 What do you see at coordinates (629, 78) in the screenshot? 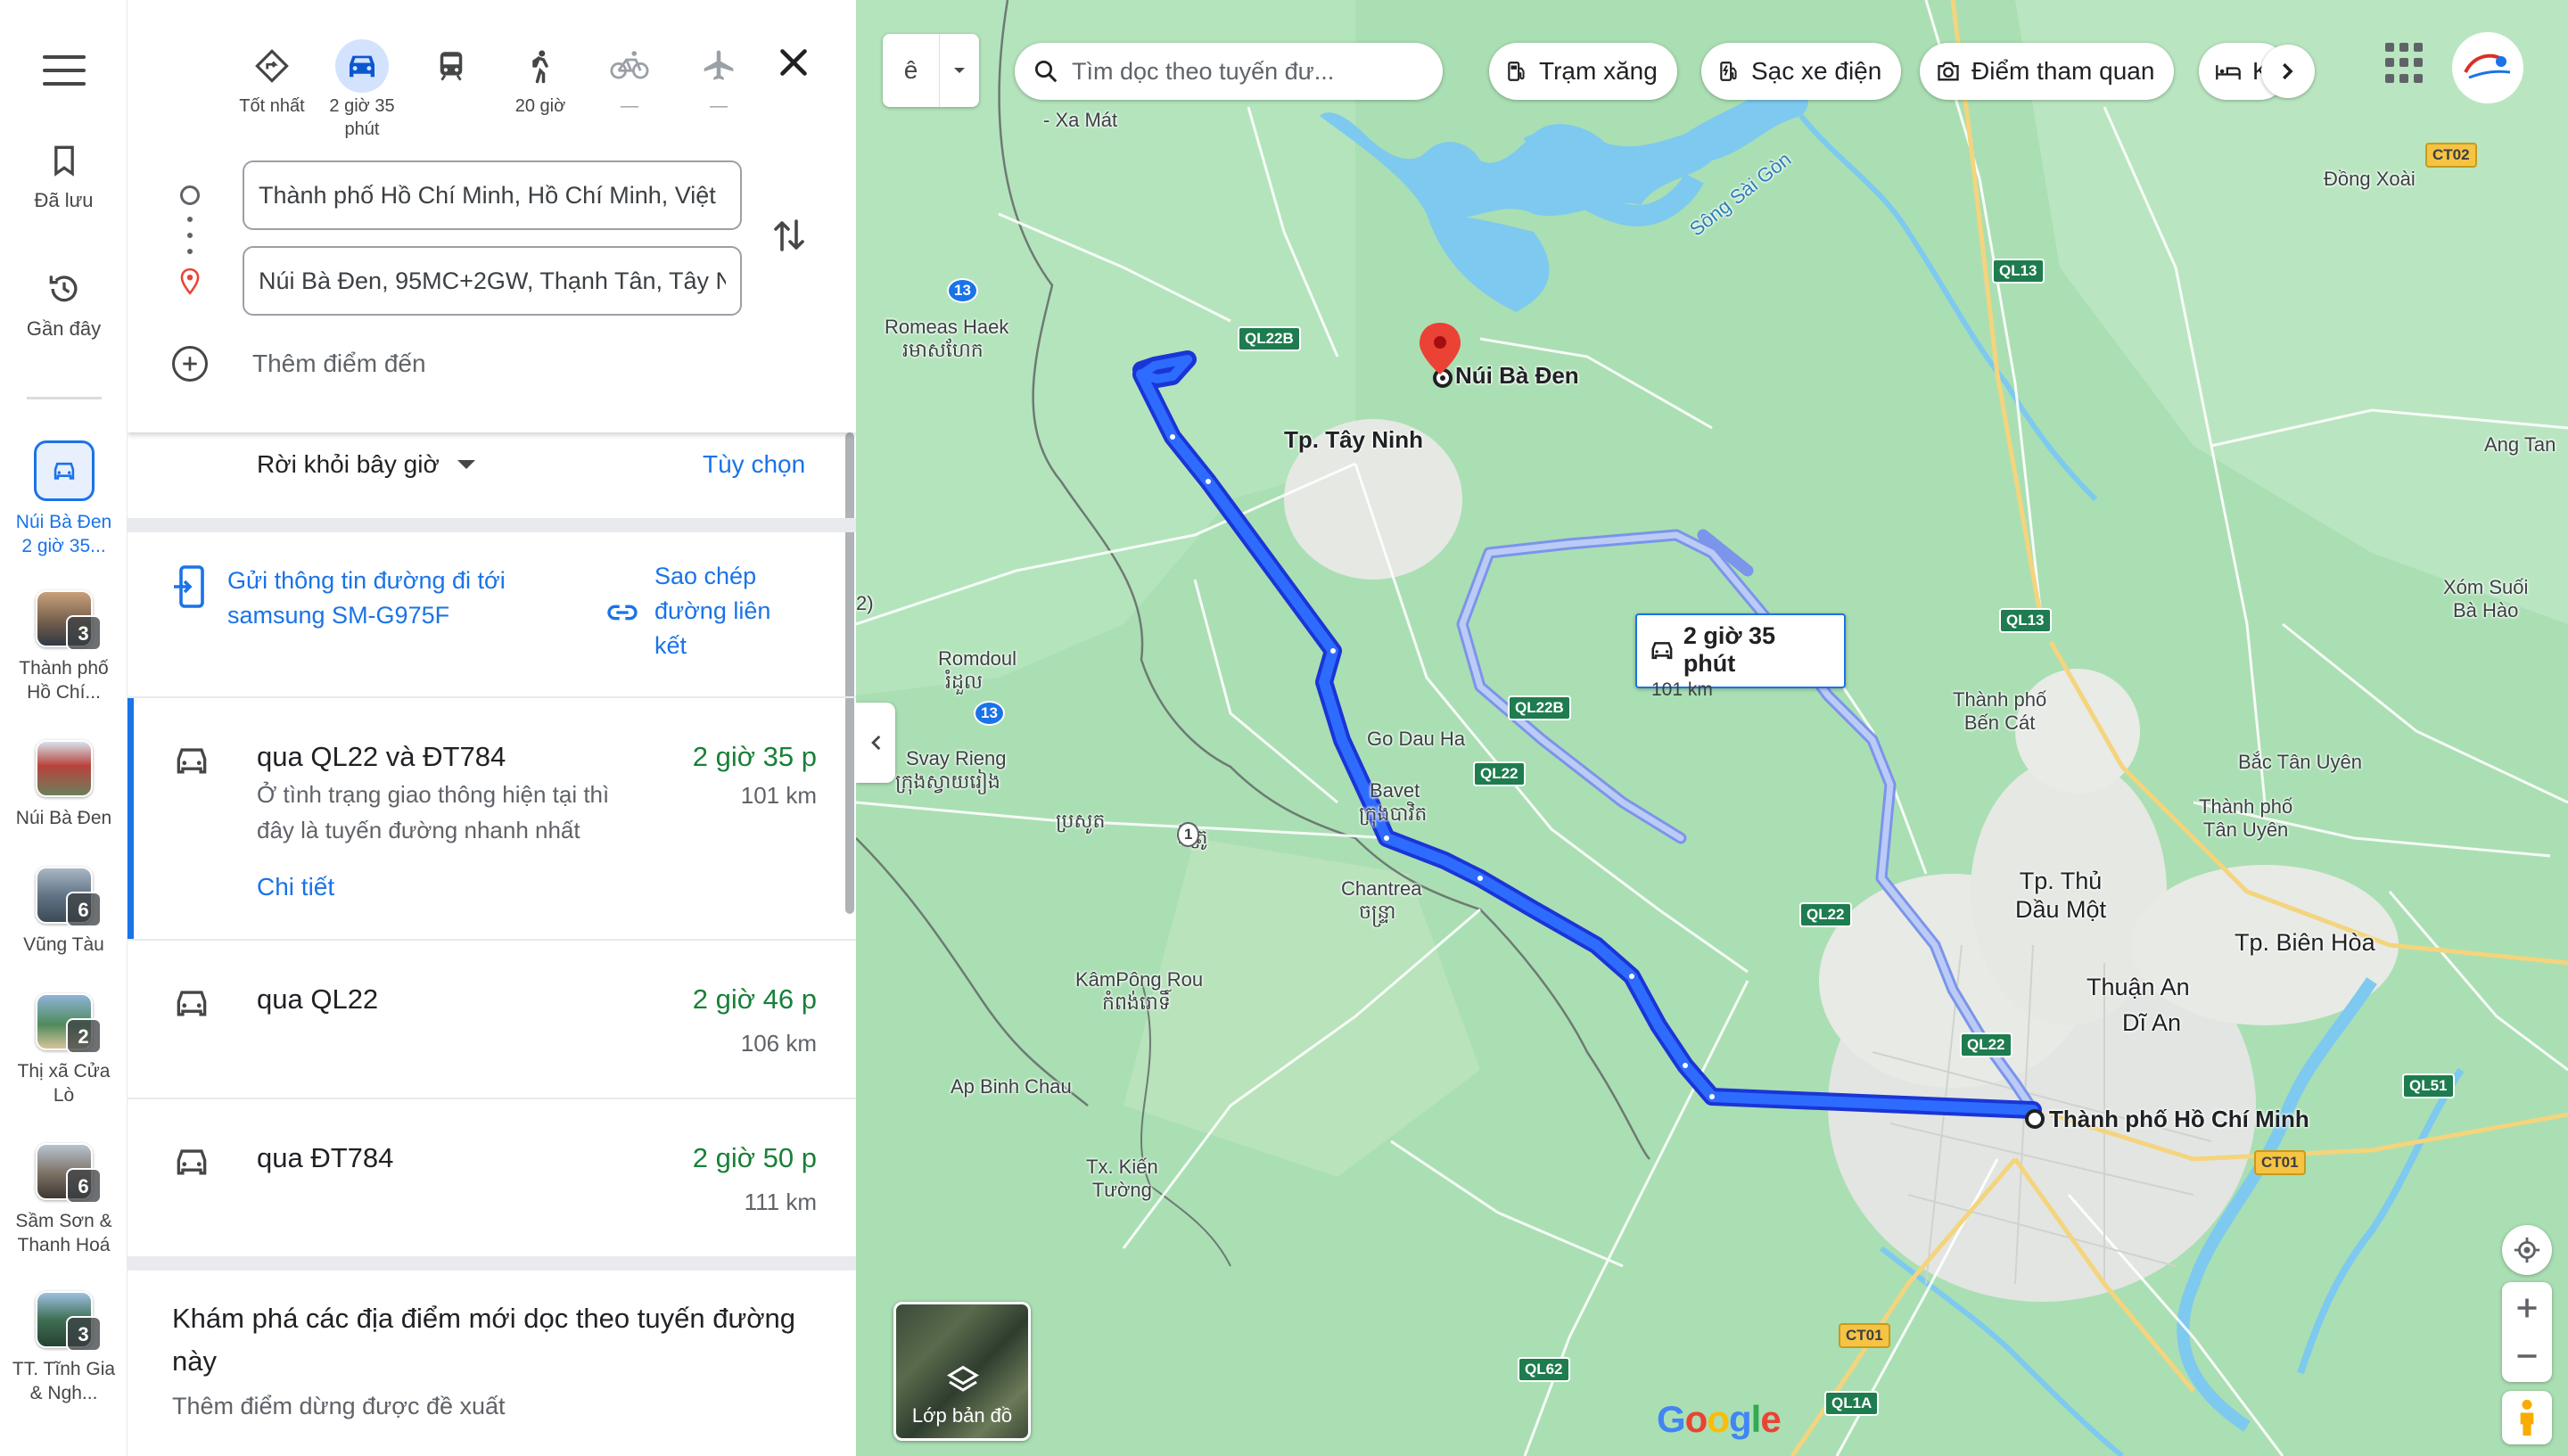
I see `mode-bicycle: —` at bounding box center [629, 78].